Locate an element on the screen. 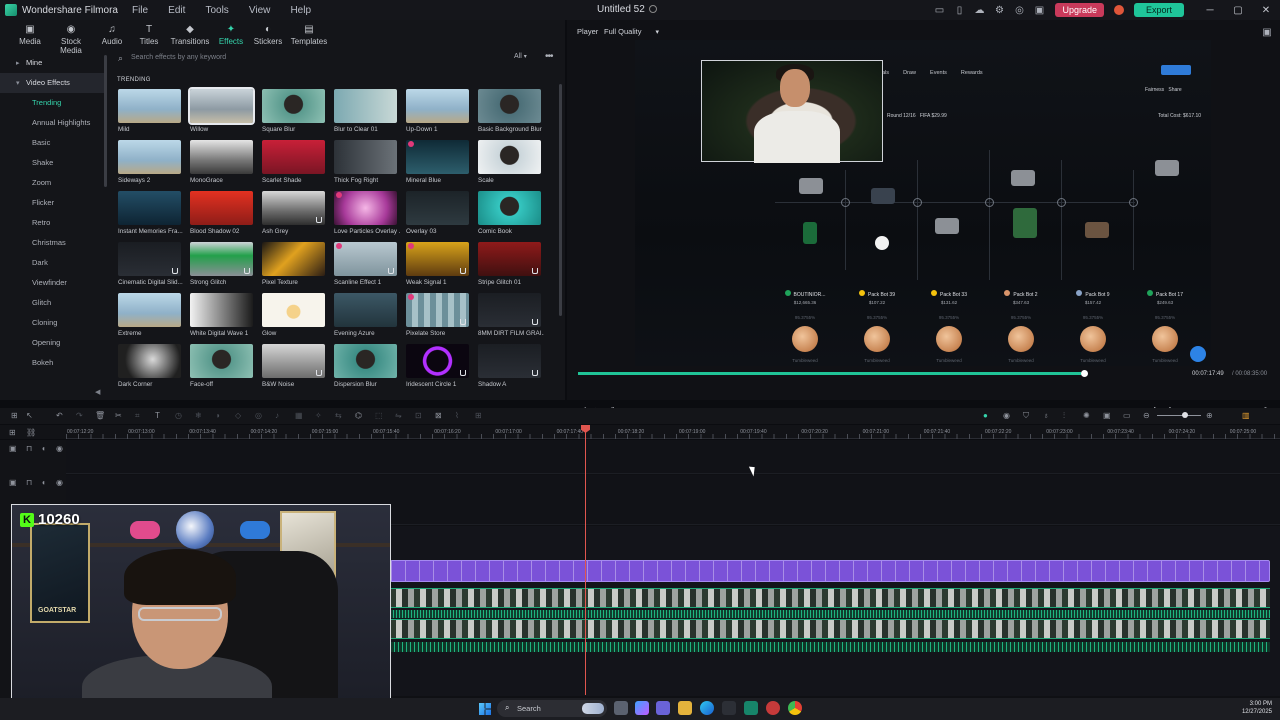  app-icon is located at coordinates (773, 708).